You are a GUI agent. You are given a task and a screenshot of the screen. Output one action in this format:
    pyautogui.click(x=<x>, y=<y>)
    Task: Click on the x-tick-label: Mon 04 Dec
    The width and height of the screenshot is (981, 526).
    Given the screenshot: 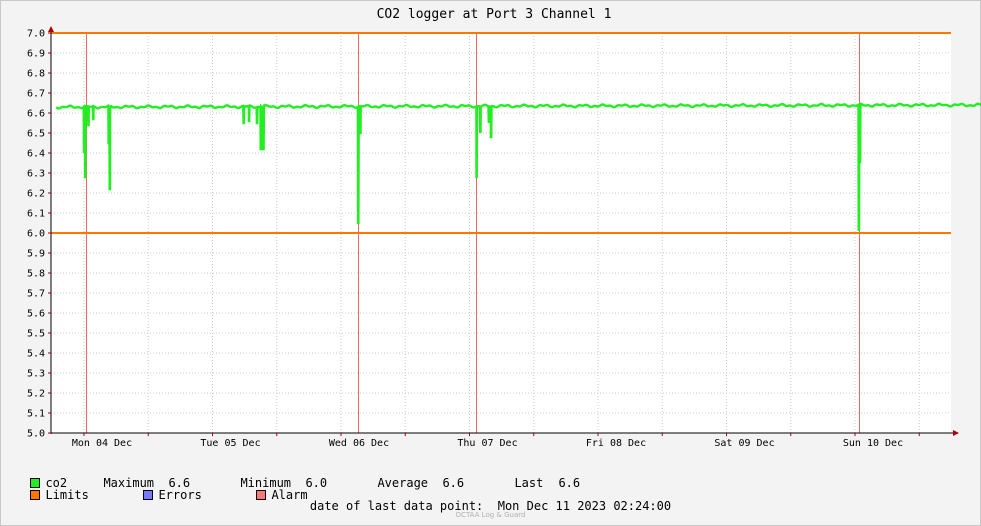 What is the action you would take?
    pyautogui.click(x=102, y=443)
    